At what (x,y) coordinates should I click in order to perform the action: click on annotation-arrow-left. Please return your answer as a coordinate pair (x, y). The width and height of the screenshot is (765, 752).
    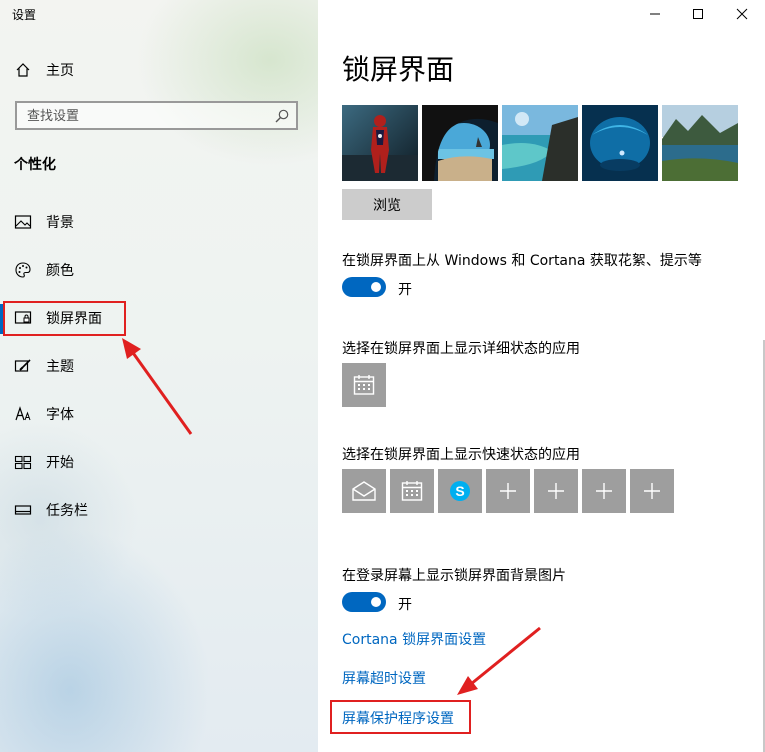
    Looking at the image, I should click on (157, 386).